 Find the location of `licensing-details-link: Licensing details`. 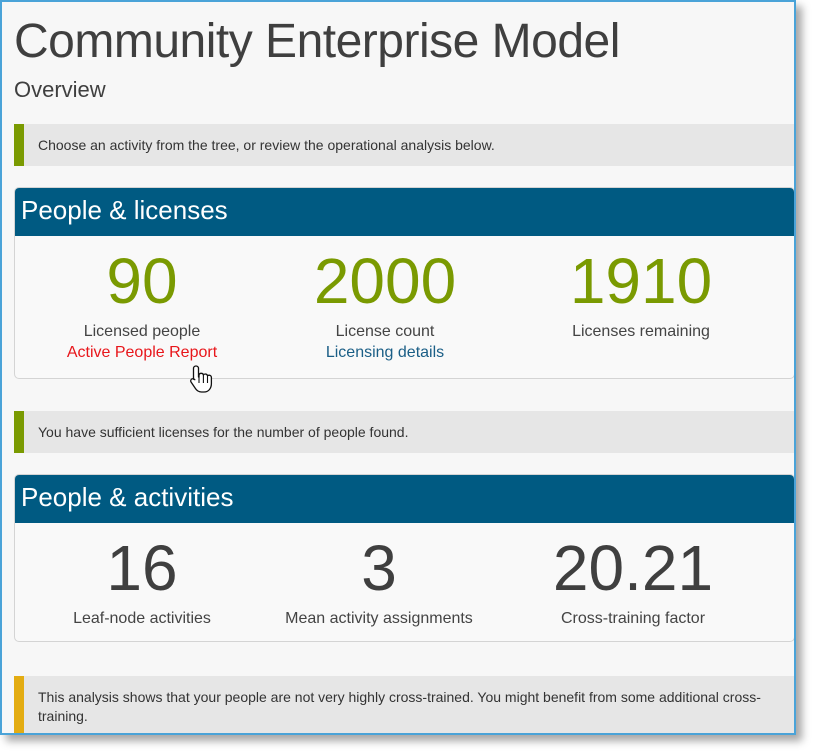

licensing-details-link: Licensing details is located at coordinates (385, 352).